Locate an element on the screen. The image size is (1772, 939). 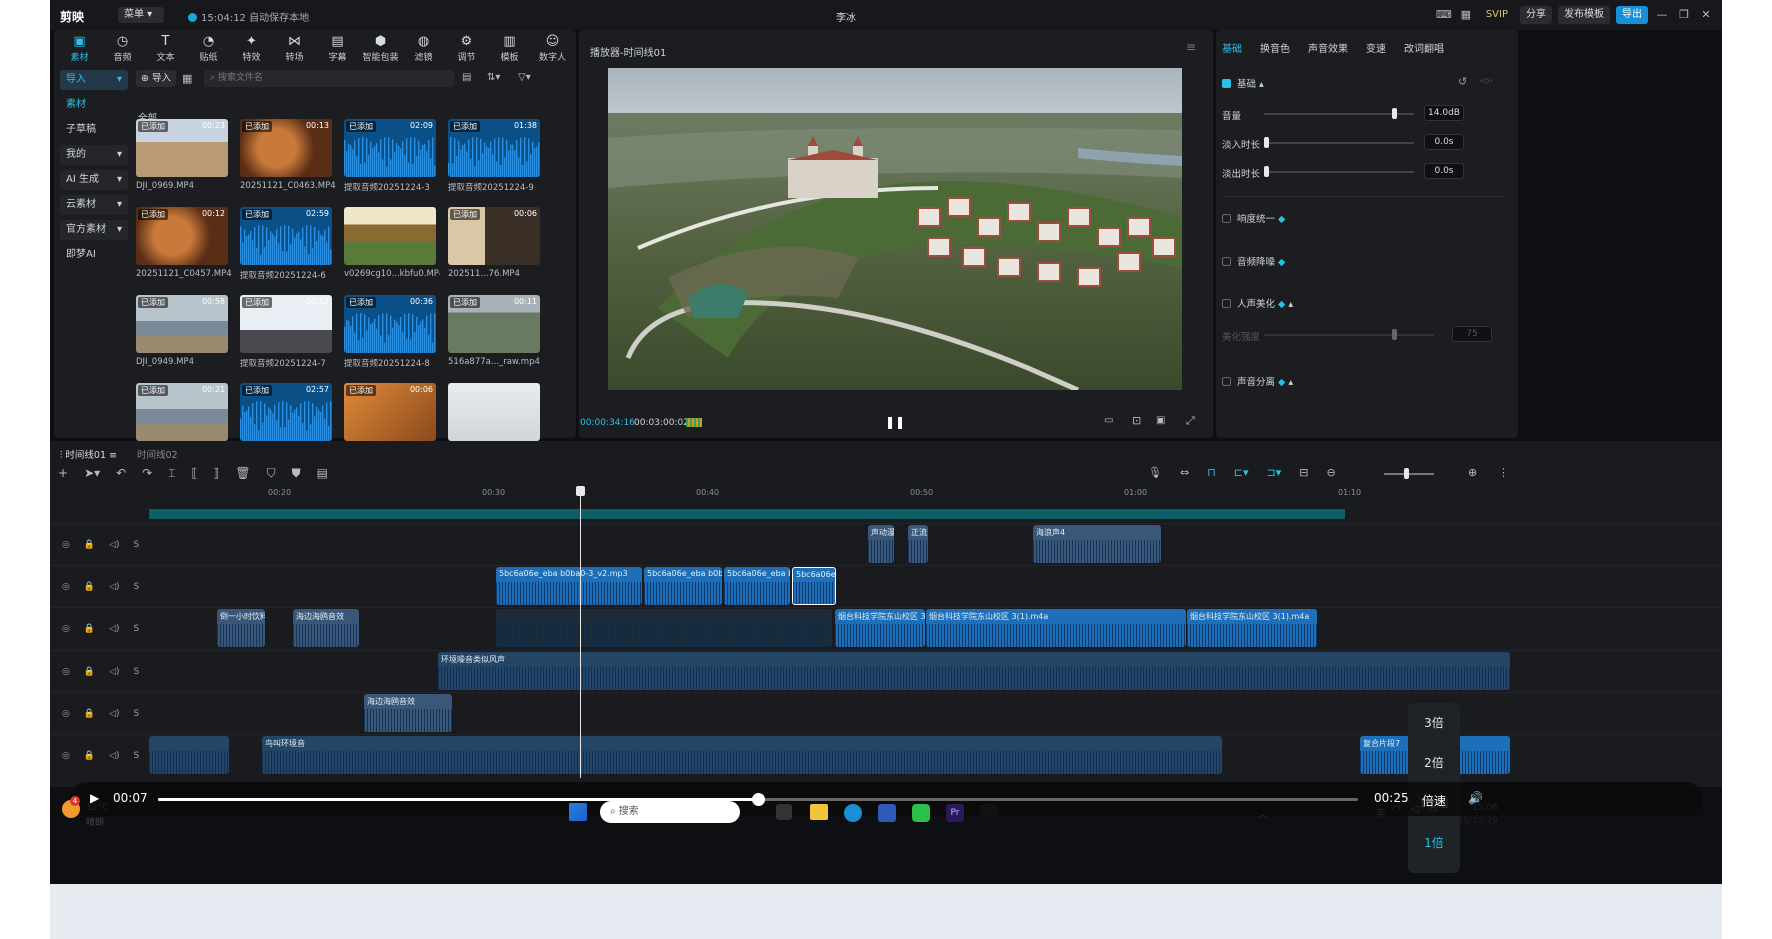
audio-clip-mp3_4: 5bc6a06e_ is located at coordinates (814, 586).